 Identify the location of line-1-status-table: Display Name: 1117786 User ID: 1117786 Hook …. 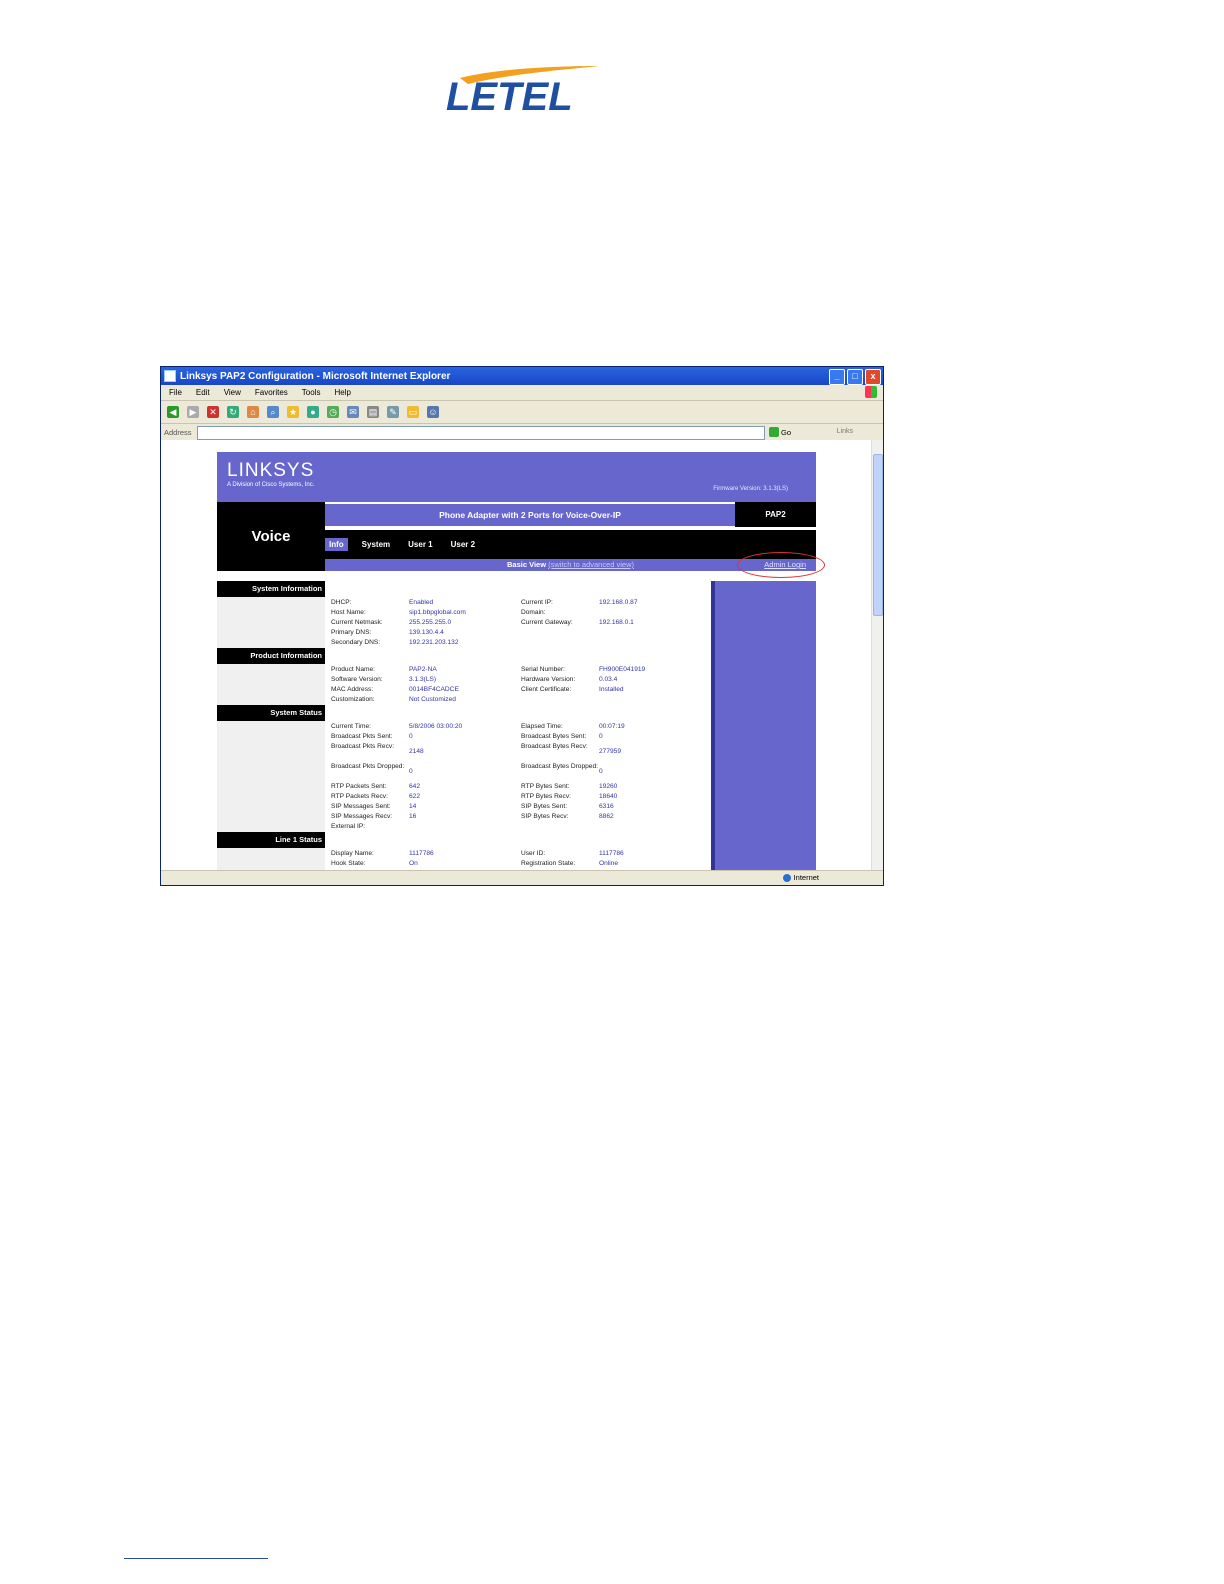
(521, 859).